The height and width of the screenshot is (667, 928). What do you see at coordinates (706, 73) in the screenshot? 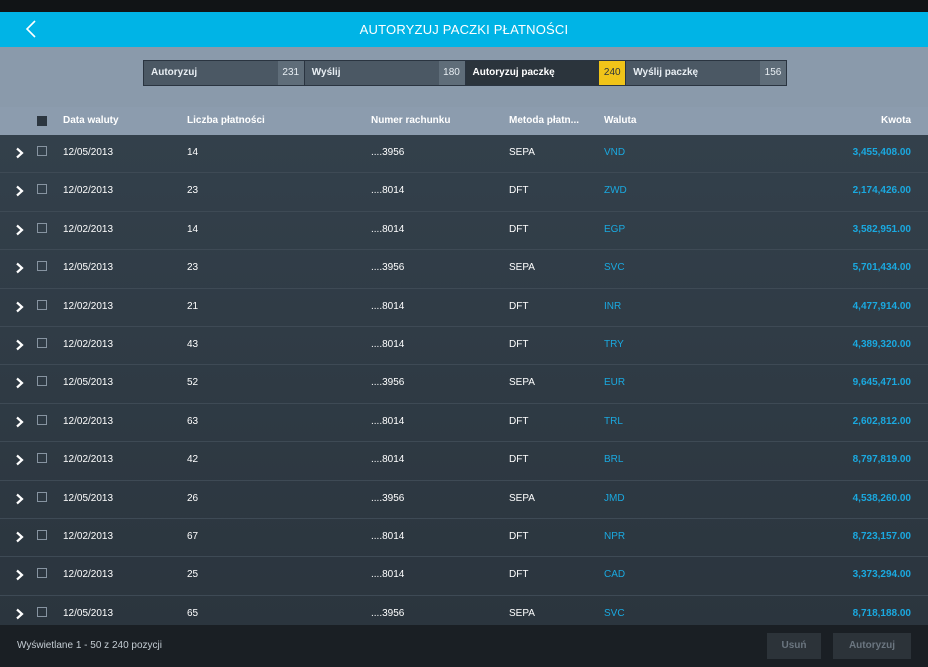
I see `tab-send-batch: Wyślij paczkę 156` at bounding box center [706, 73].